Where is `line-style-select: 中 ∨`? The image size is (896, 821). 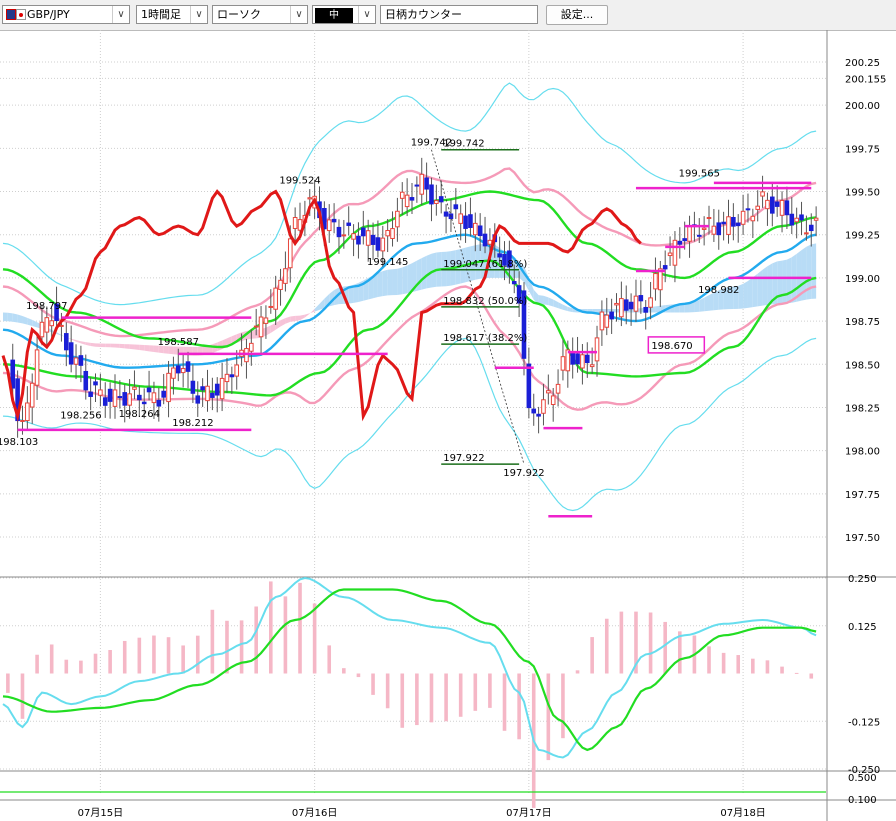
line-style-select: 中 ∨ is located at coordinates (344, 14).